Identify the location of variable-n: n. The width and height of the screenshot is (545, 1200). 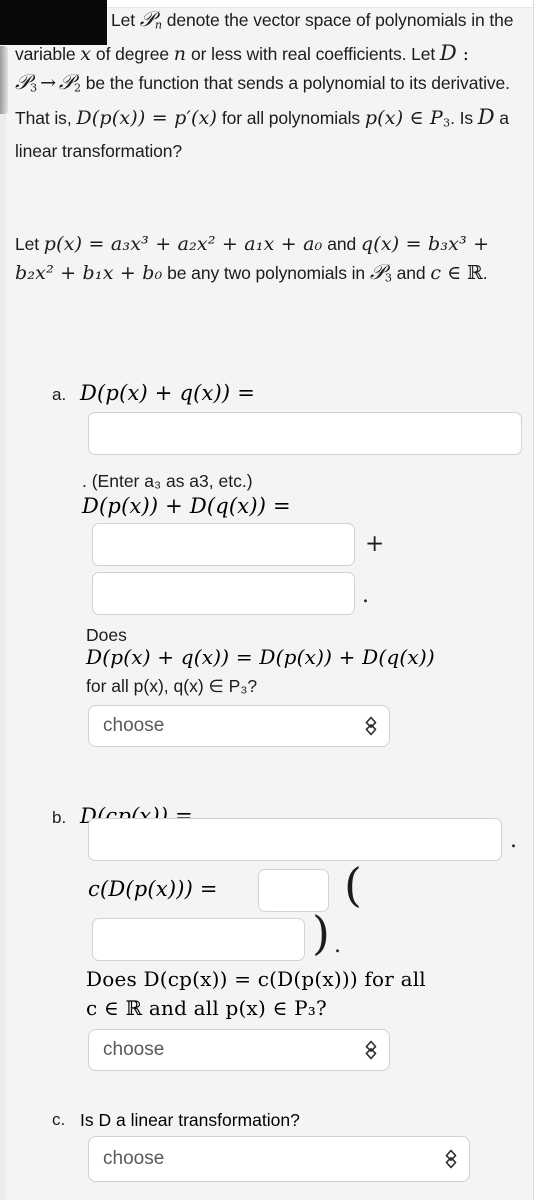
(180, 54).